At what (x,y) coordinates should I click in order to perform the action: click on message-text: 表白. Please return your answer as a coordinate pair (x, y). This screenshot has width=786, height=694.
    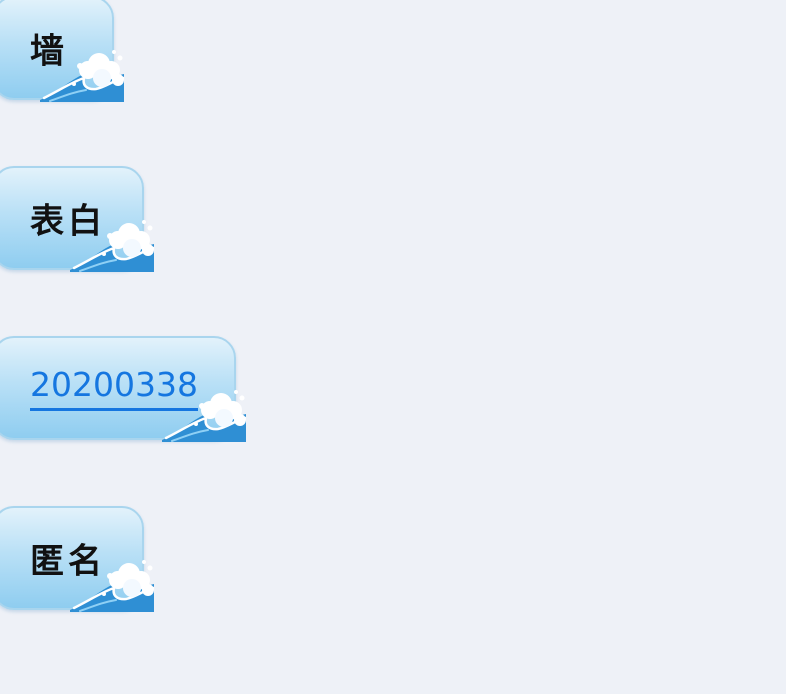
    Looking at the image, I should click on (68, 221).